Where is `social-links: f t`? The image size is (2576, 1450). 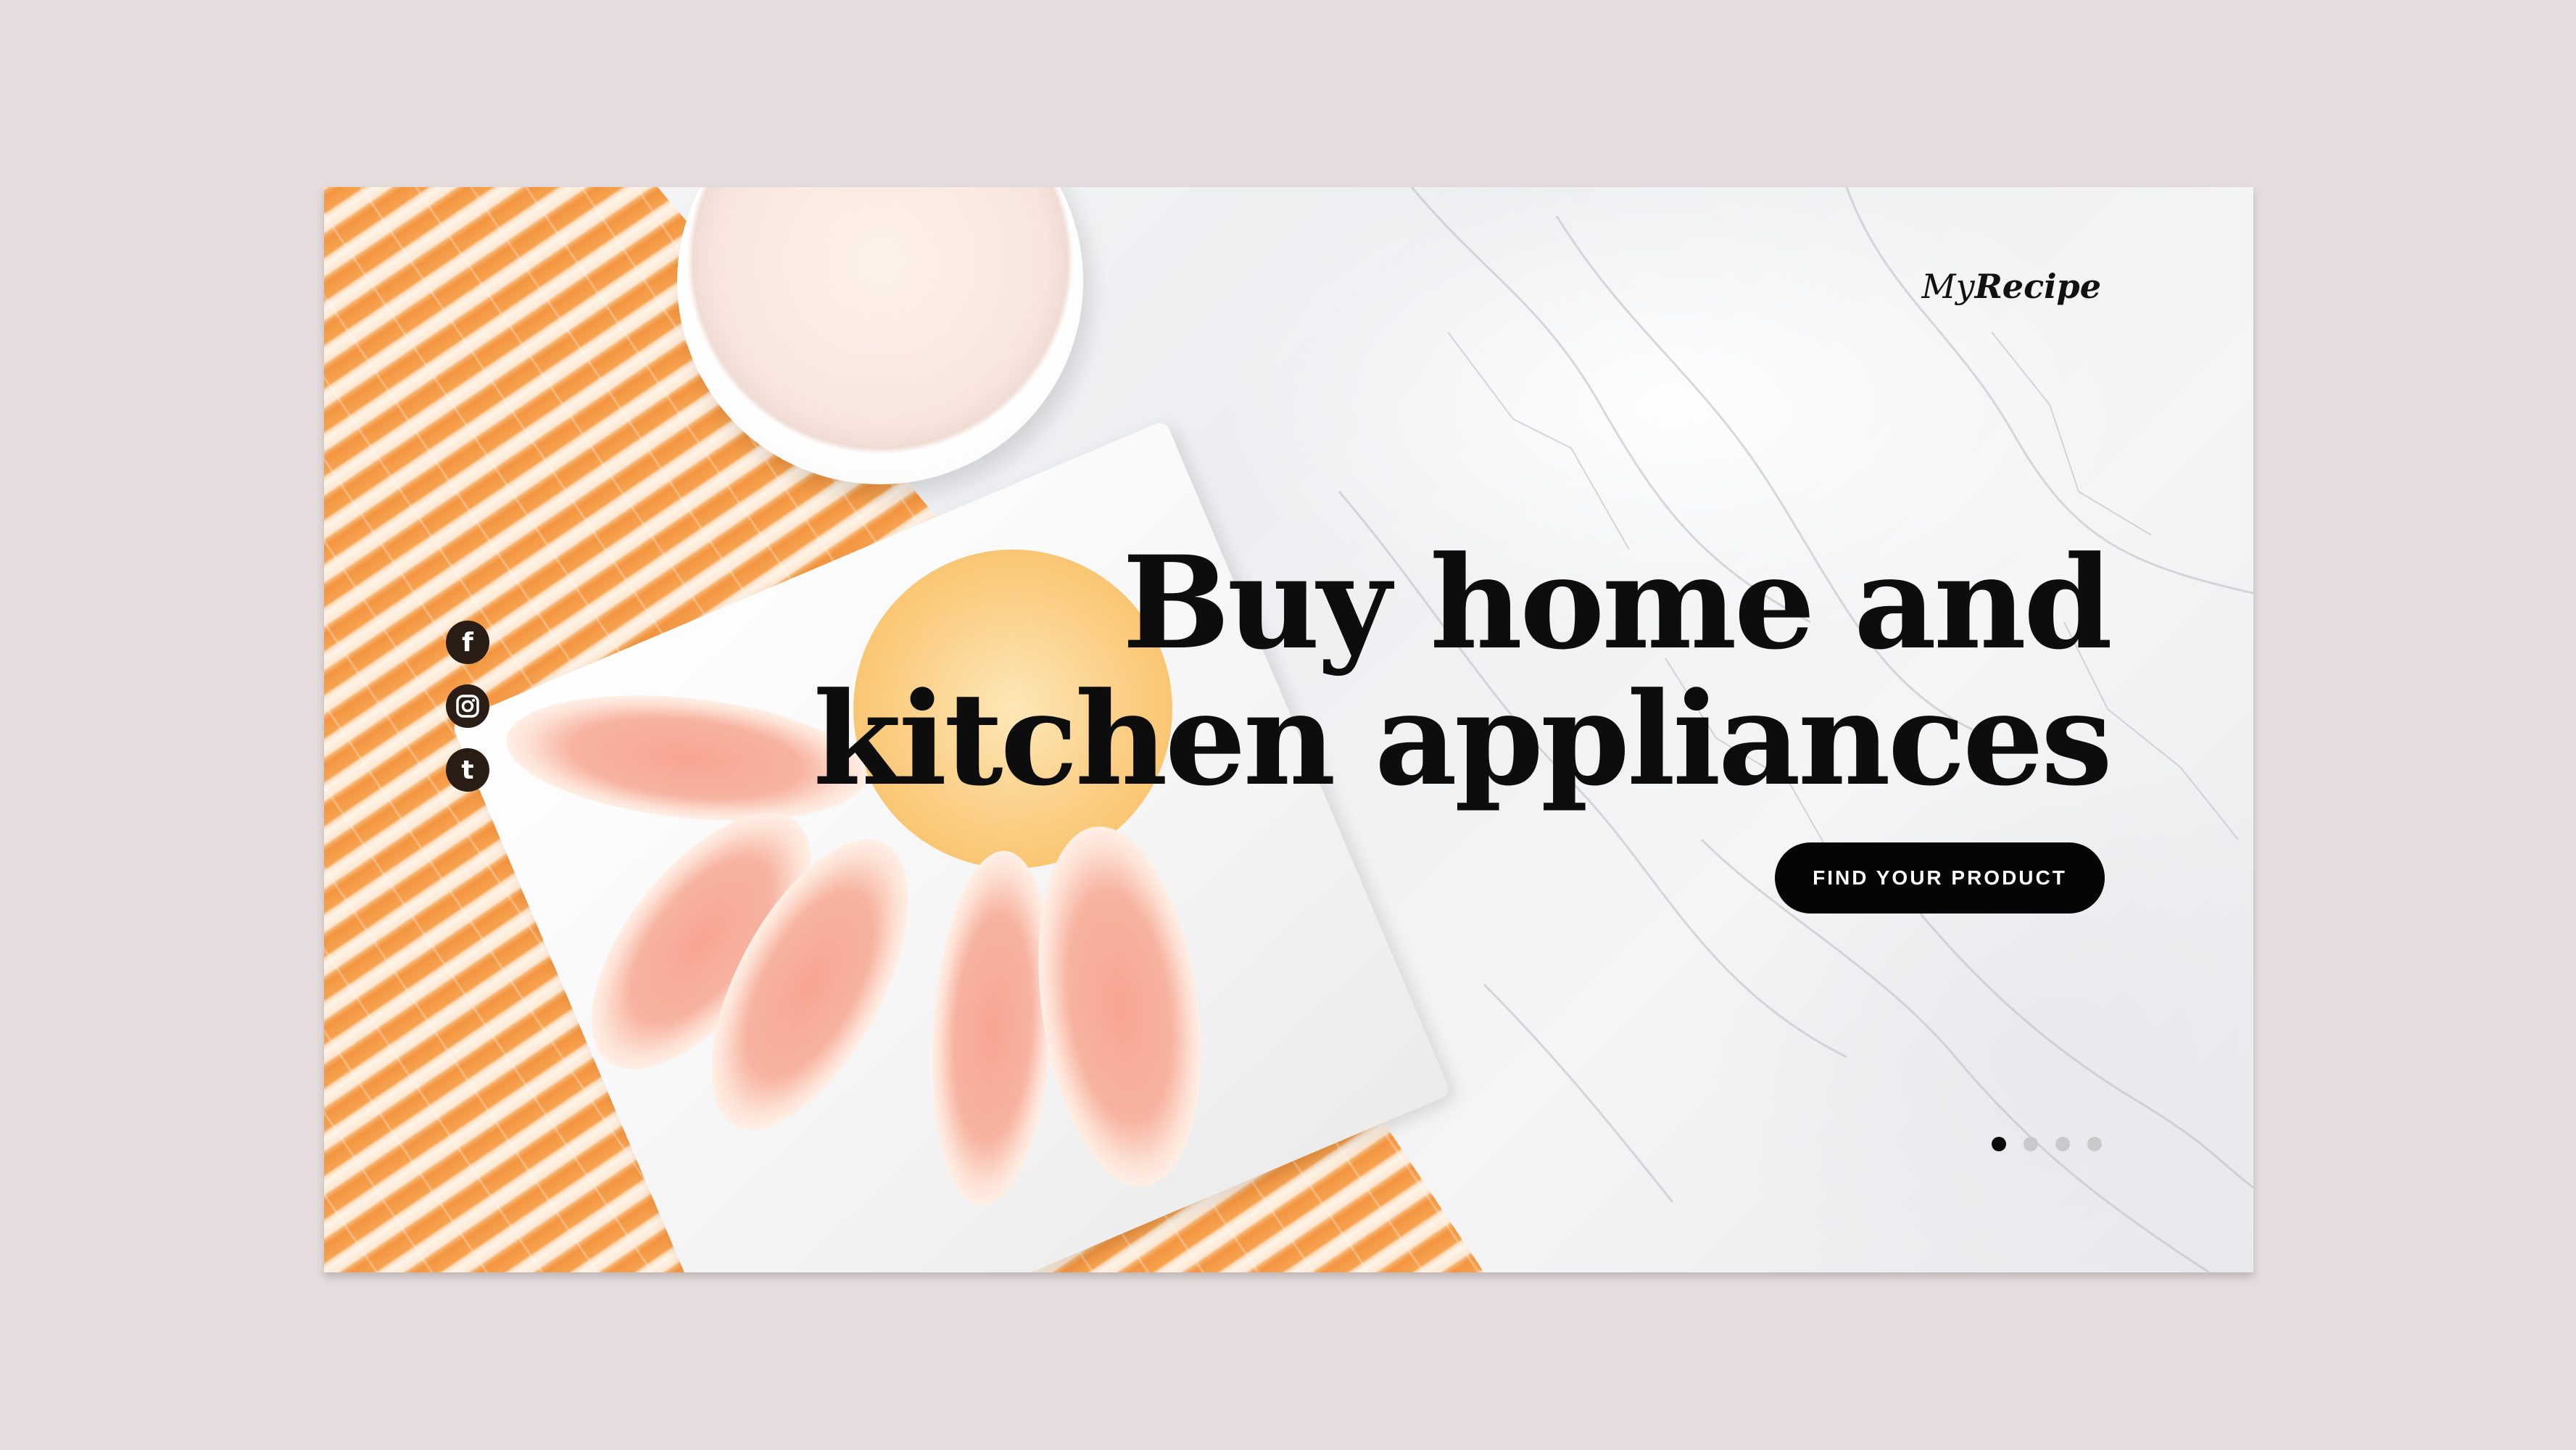 social-links: f t is located at coordinates (467, 707).